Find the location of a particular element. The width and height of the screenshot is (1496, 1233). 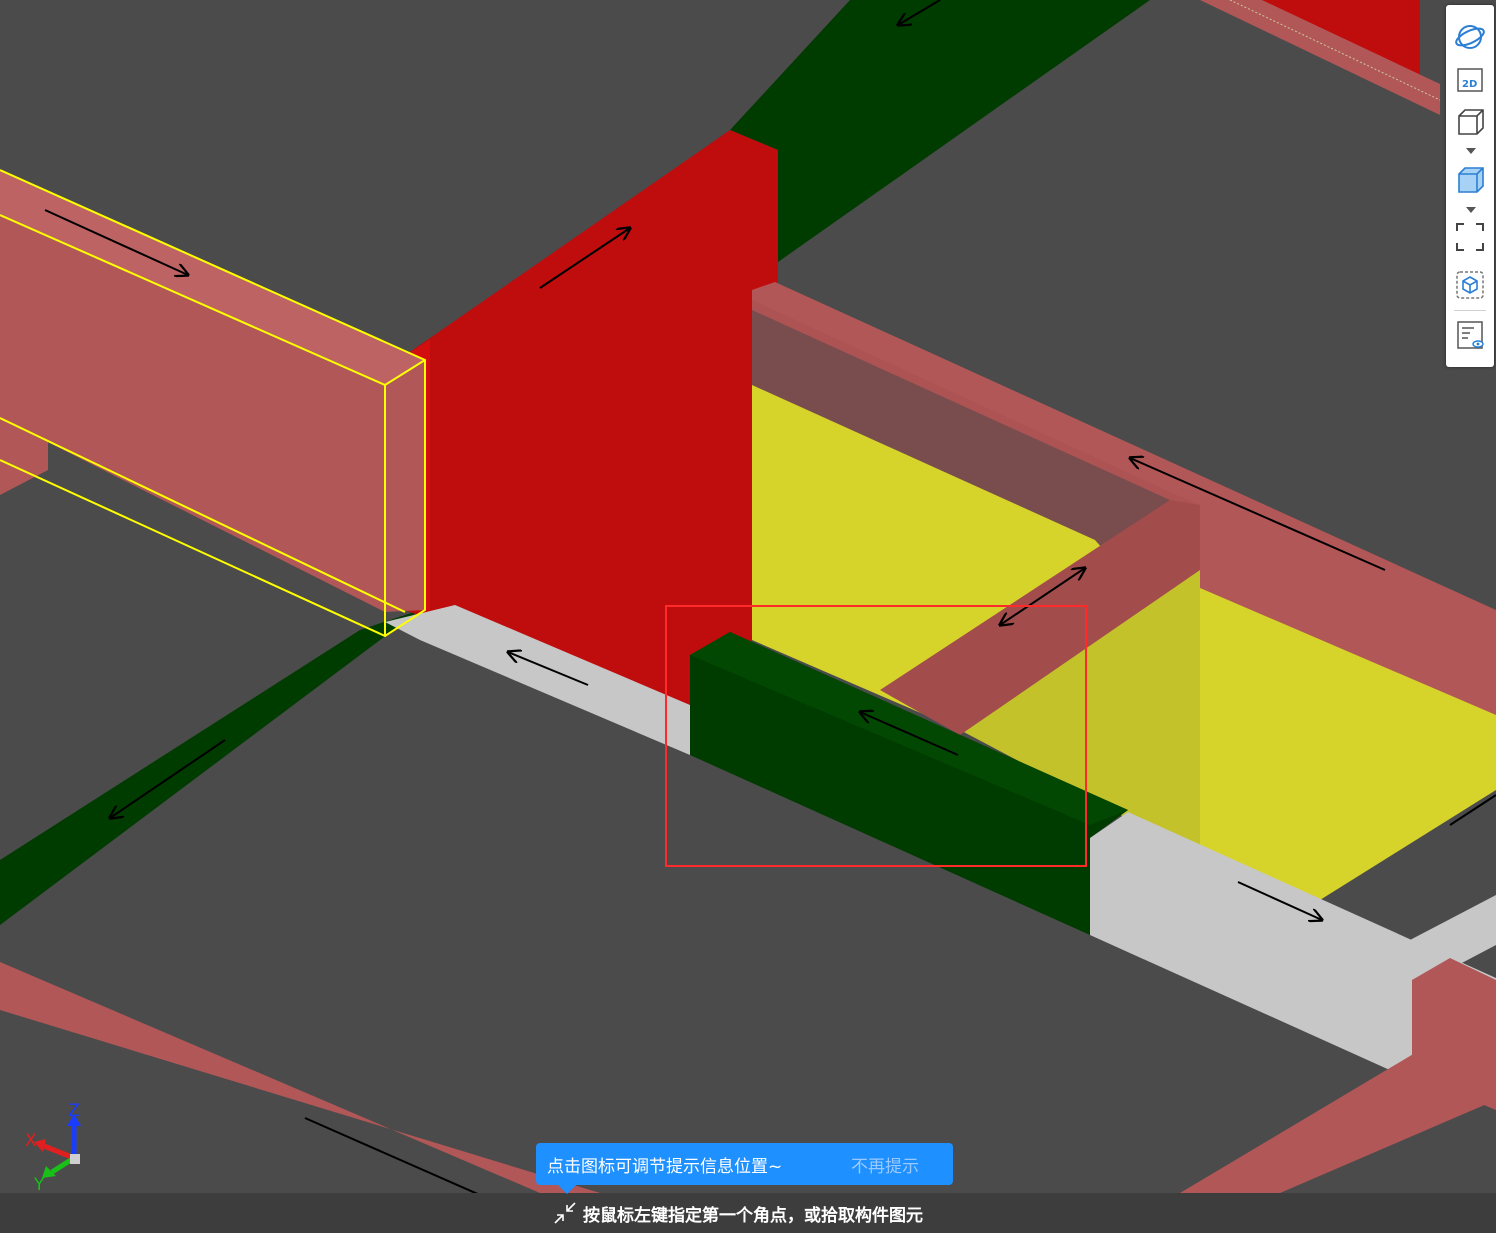

component-view-icon is located at coordinates (1470, 285).